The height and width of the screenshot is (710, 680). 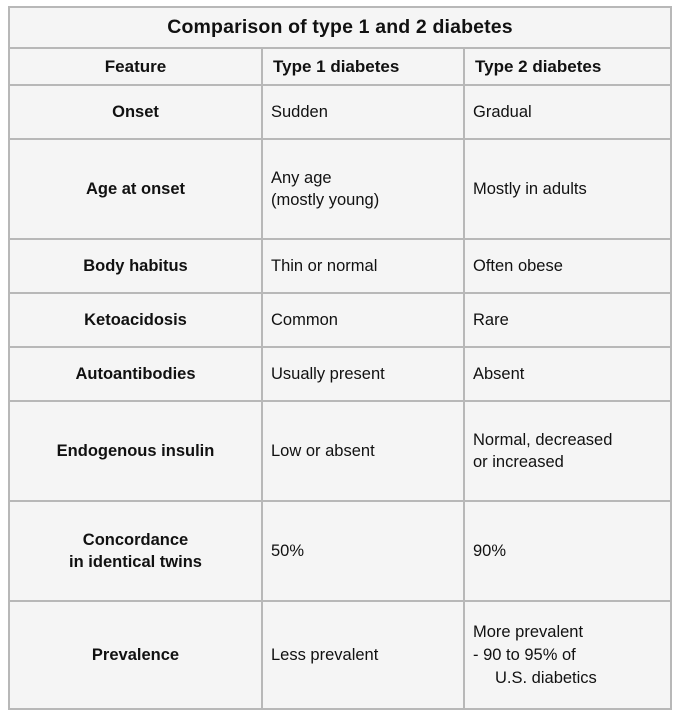 I want to click on table-title: Comparison of type 1 and 2 diabetes, so click(x=340, y=27).